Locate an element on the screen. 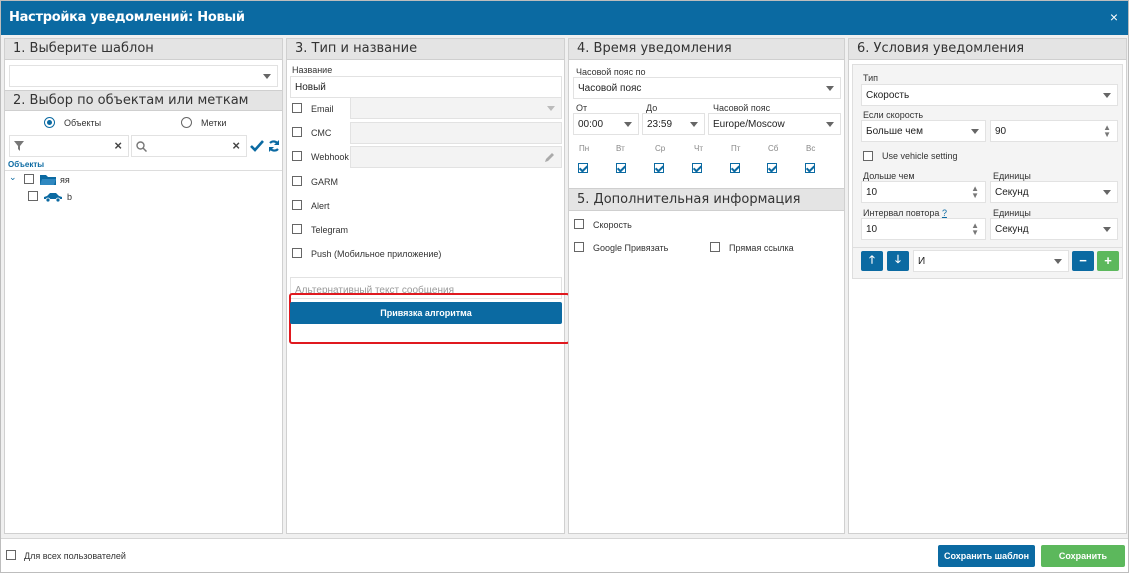  template-header: 1. Выберите шаблон is located at coordinates (143, 49).